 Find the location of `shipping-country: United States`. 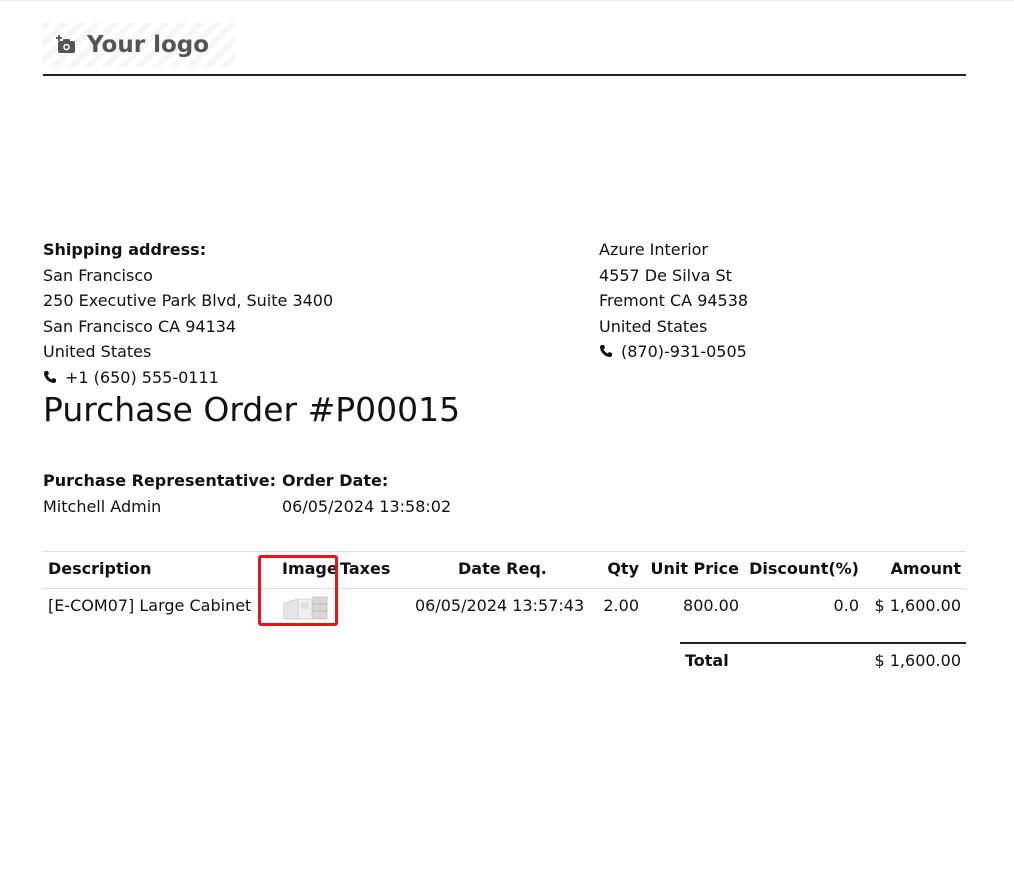

shipping-country: United States is located at coordinates (97, 351).